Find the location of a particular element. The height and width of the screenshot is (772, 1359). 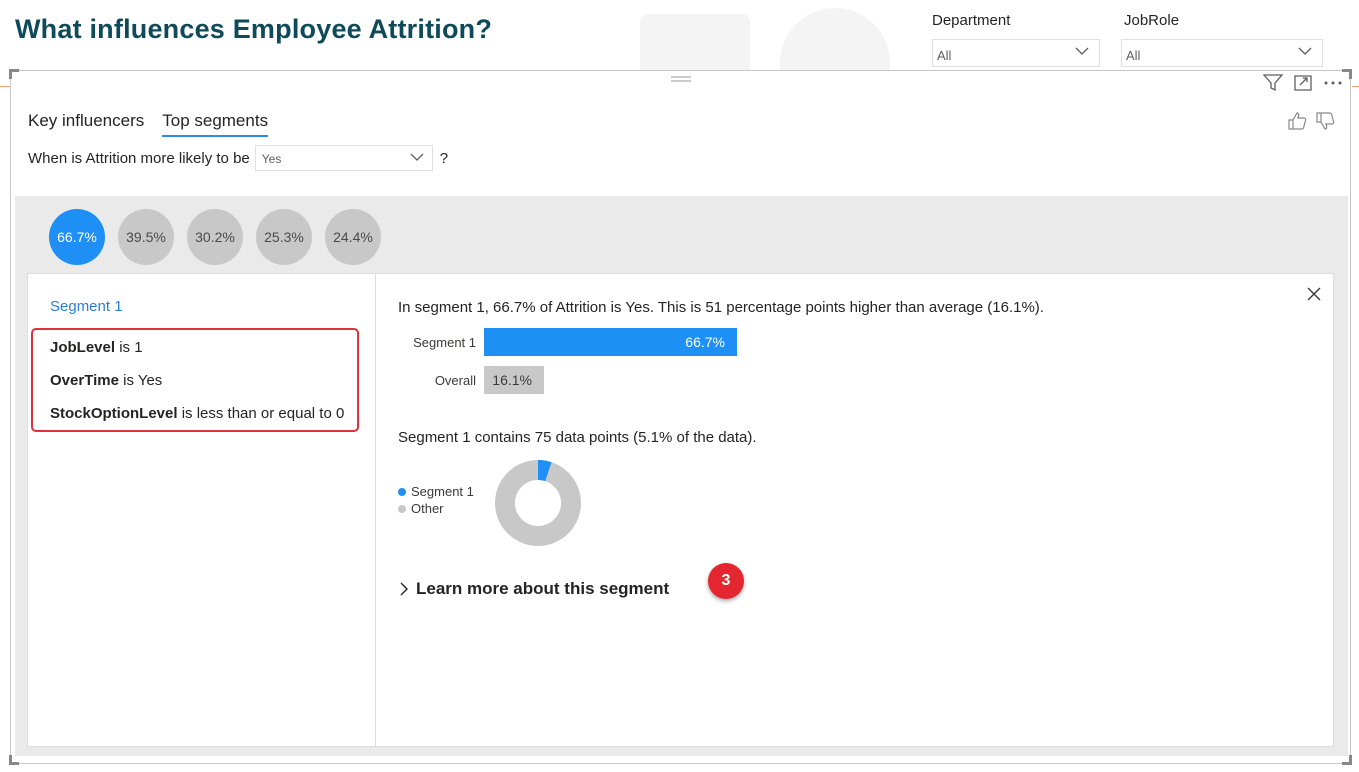

step-badge: 3 is located at coordinates (726, 581).